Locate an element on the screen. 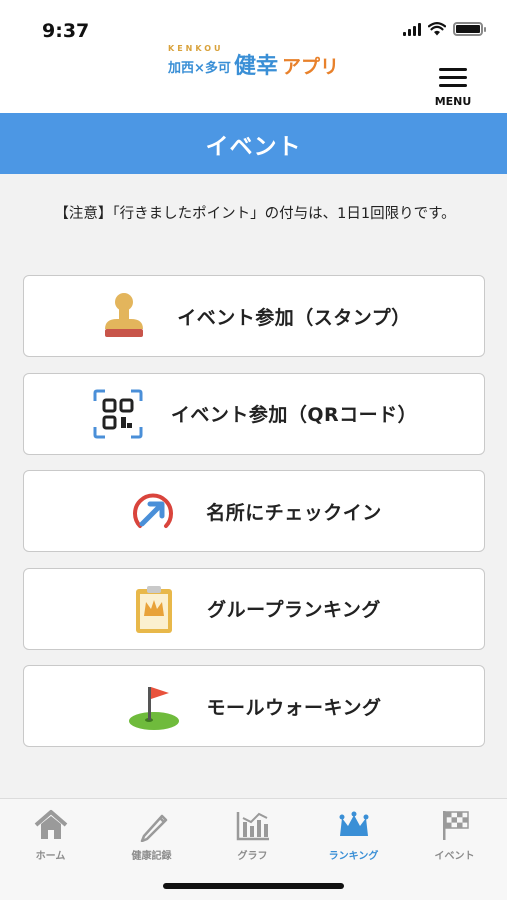  crown-clipboard-icon is located at coordinates (154, 609).